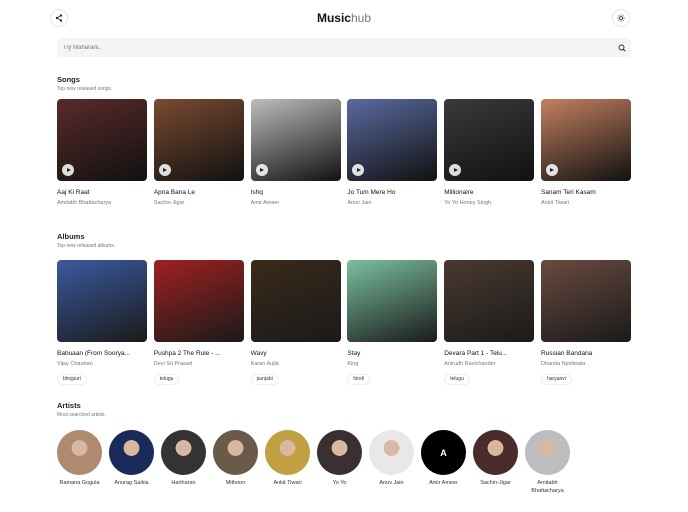  Describe the element at coordinates (547, 487) in the screenshot. I see `artist-name: Amitabh Bhattacharya` at that location.